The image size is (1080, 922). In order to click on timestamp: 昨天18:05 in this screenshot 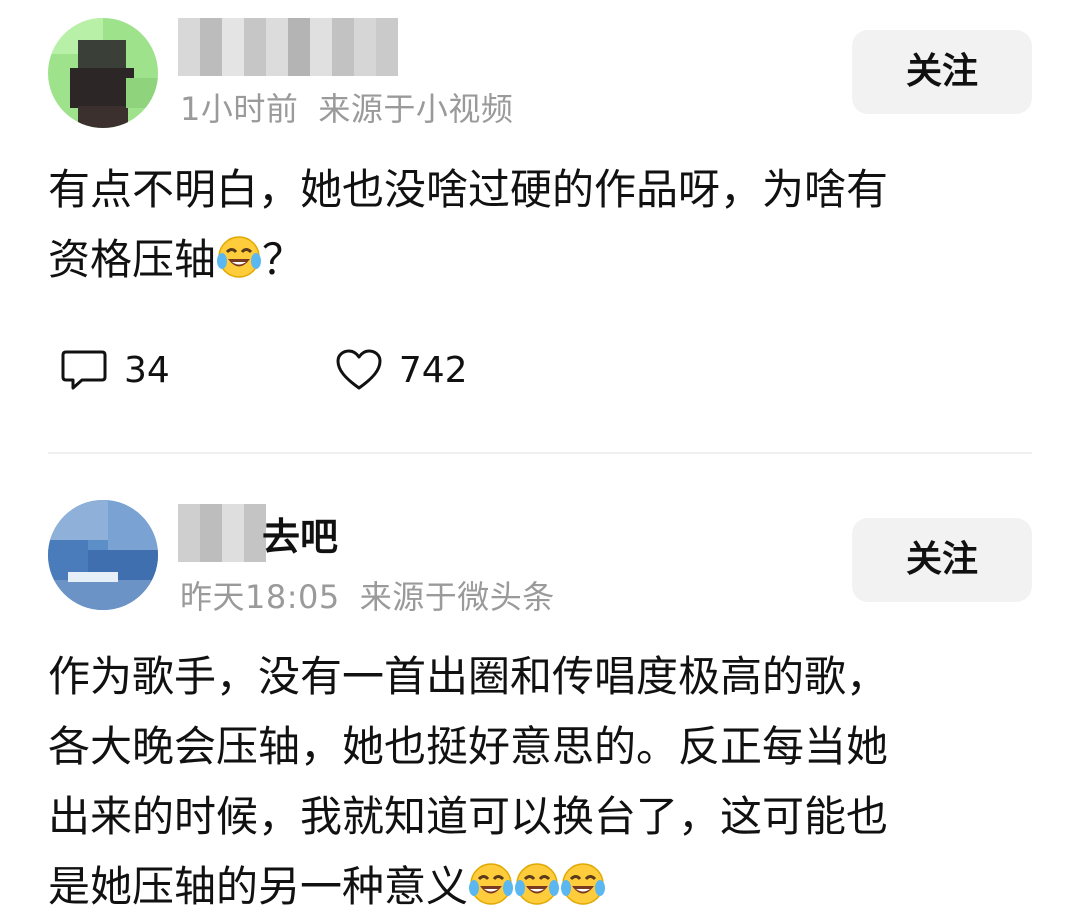, I will do `click(260, 597)`.